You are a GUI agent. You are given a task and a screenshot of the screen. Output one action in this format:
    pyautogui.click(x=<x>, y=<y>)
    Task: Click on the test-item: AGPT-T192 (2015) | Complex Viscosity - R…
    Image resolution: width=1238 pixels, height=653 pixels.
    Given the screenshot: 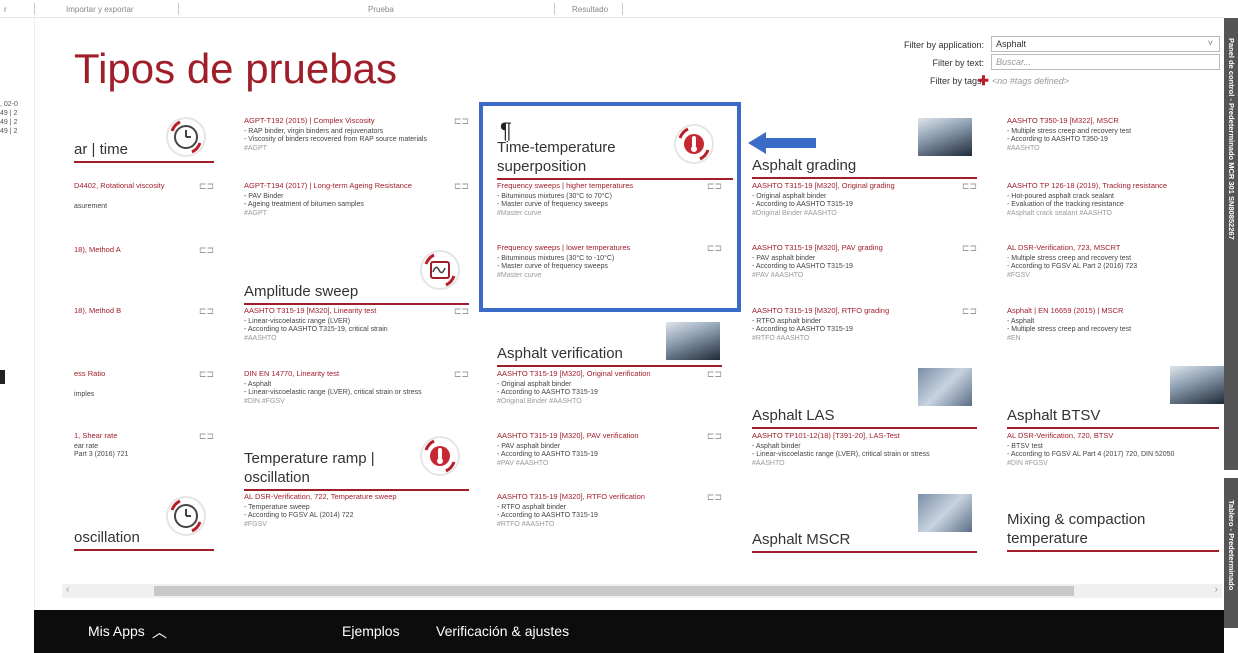 What is the action you would take?
    pyautogui.click(x=356, y=135)
    